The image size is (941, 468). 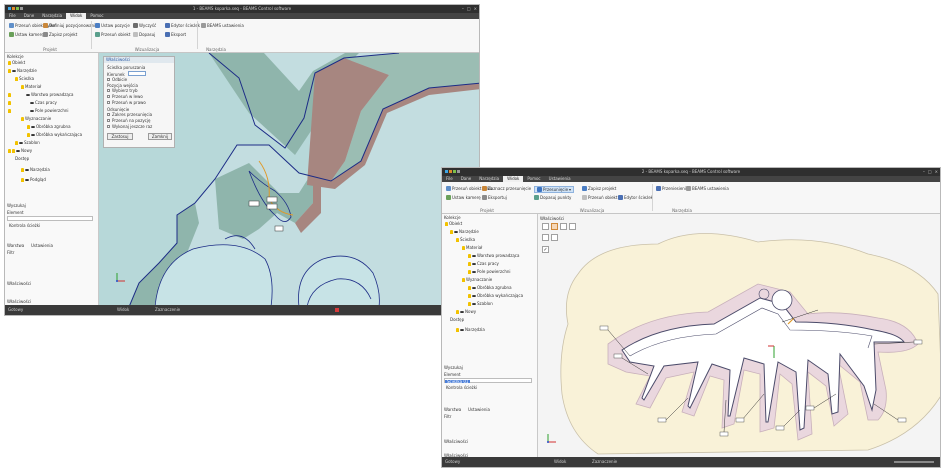 What do you see at coordinates (563, 226) in the screenshot?
I see `tool-button-rotate` at bounding box center [563, 226].